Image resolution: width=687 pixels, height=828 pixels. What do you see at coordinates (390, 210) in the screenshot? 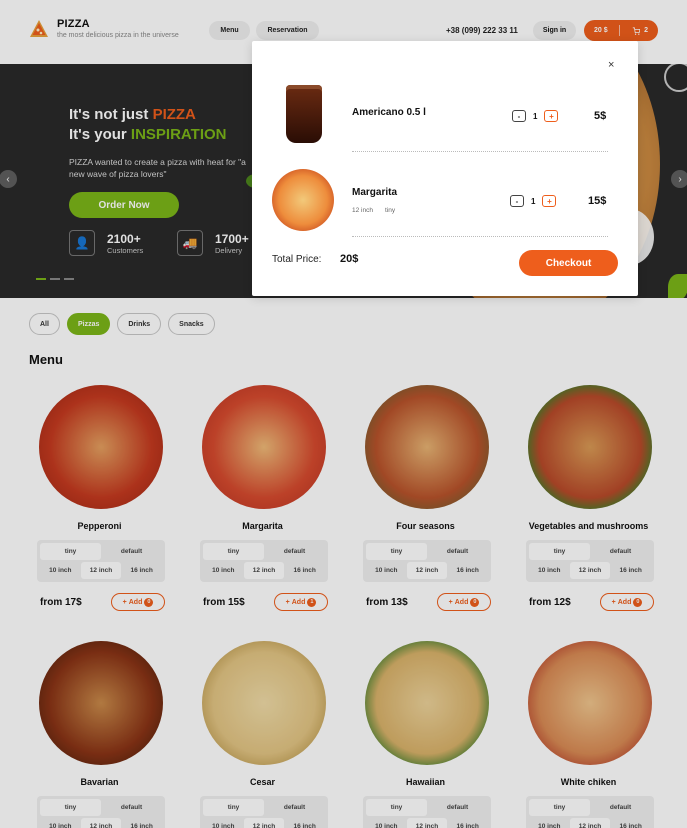
I see `item-style: tiny` at bounding box center [390, 210].